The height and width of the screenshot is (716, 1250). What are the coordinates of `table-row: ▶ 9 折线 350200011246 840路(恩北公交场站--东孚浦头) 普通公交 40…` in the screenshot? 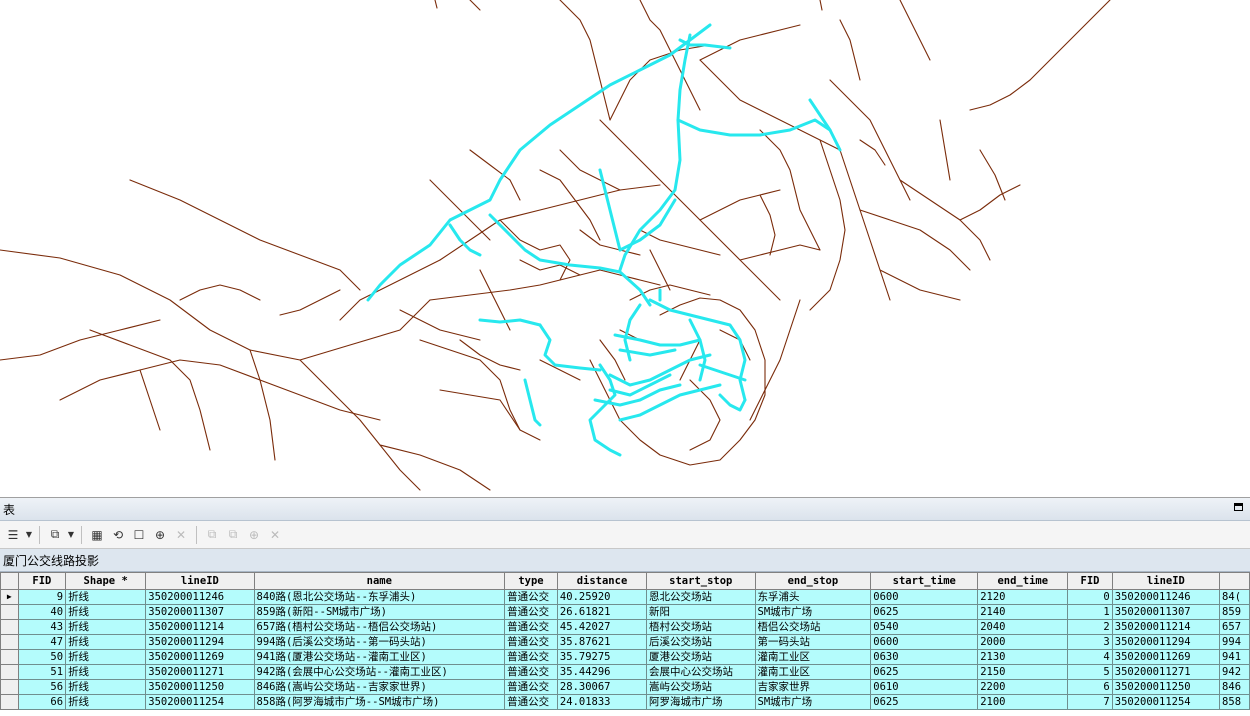 It's located at (625, 597).